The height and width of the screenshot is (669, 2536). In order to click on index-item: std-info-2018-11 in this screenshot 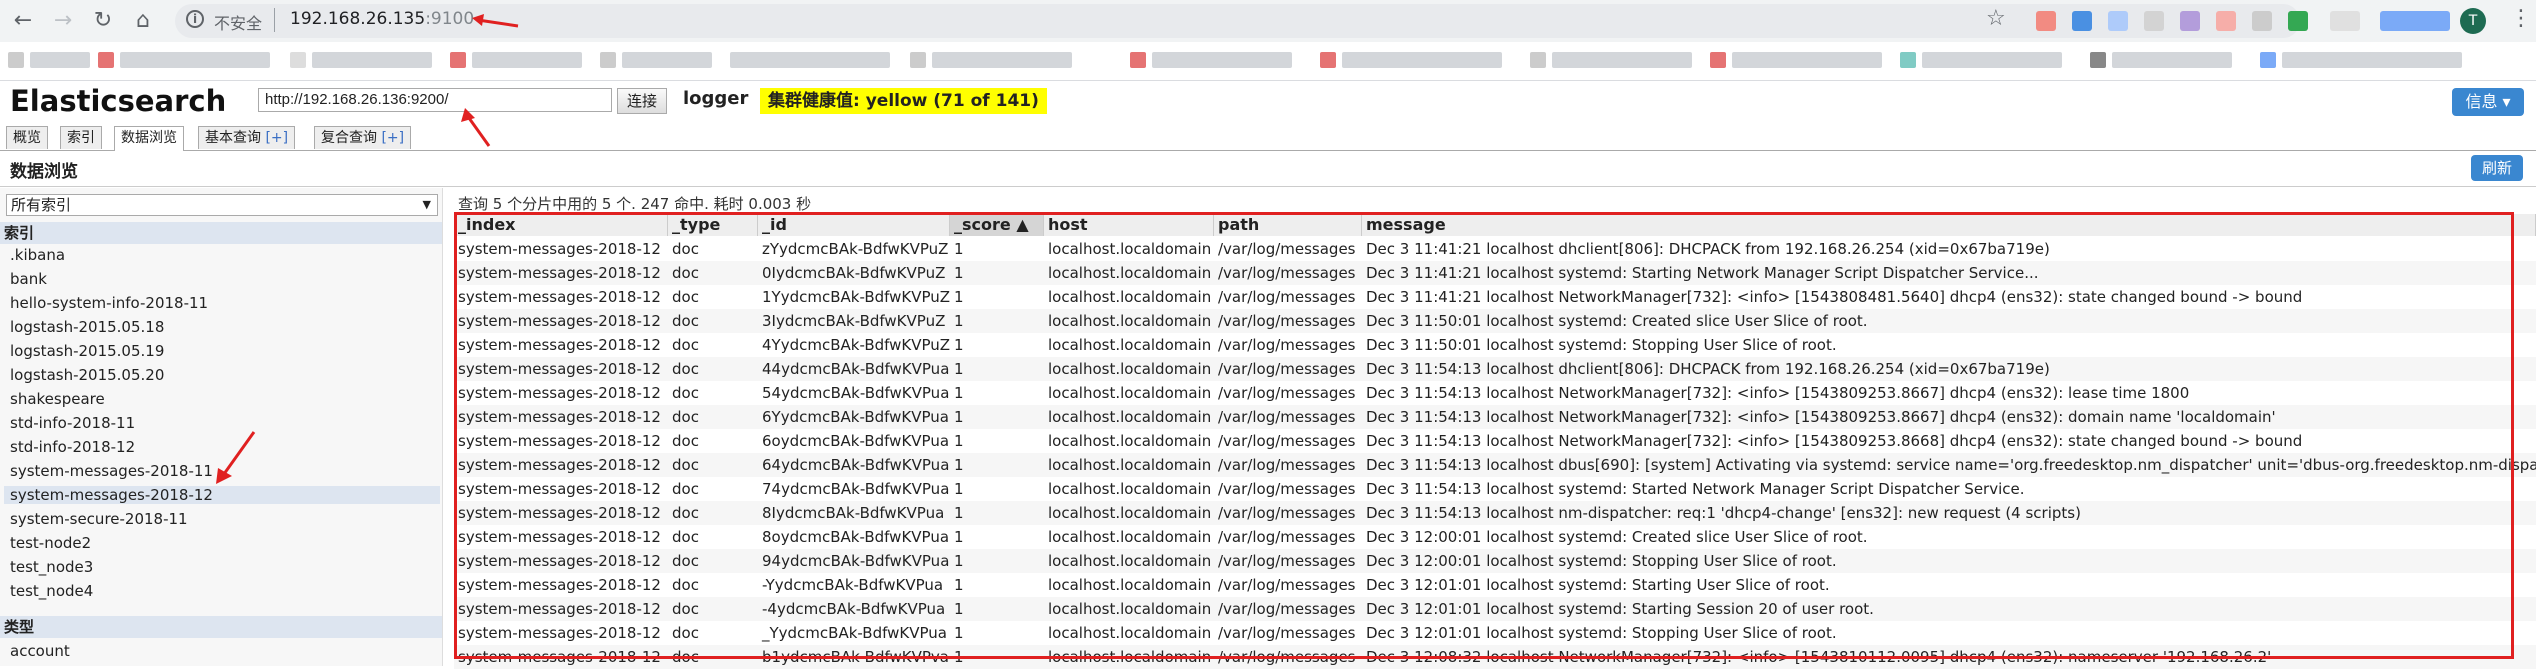, I will do `click(72, 423)`.